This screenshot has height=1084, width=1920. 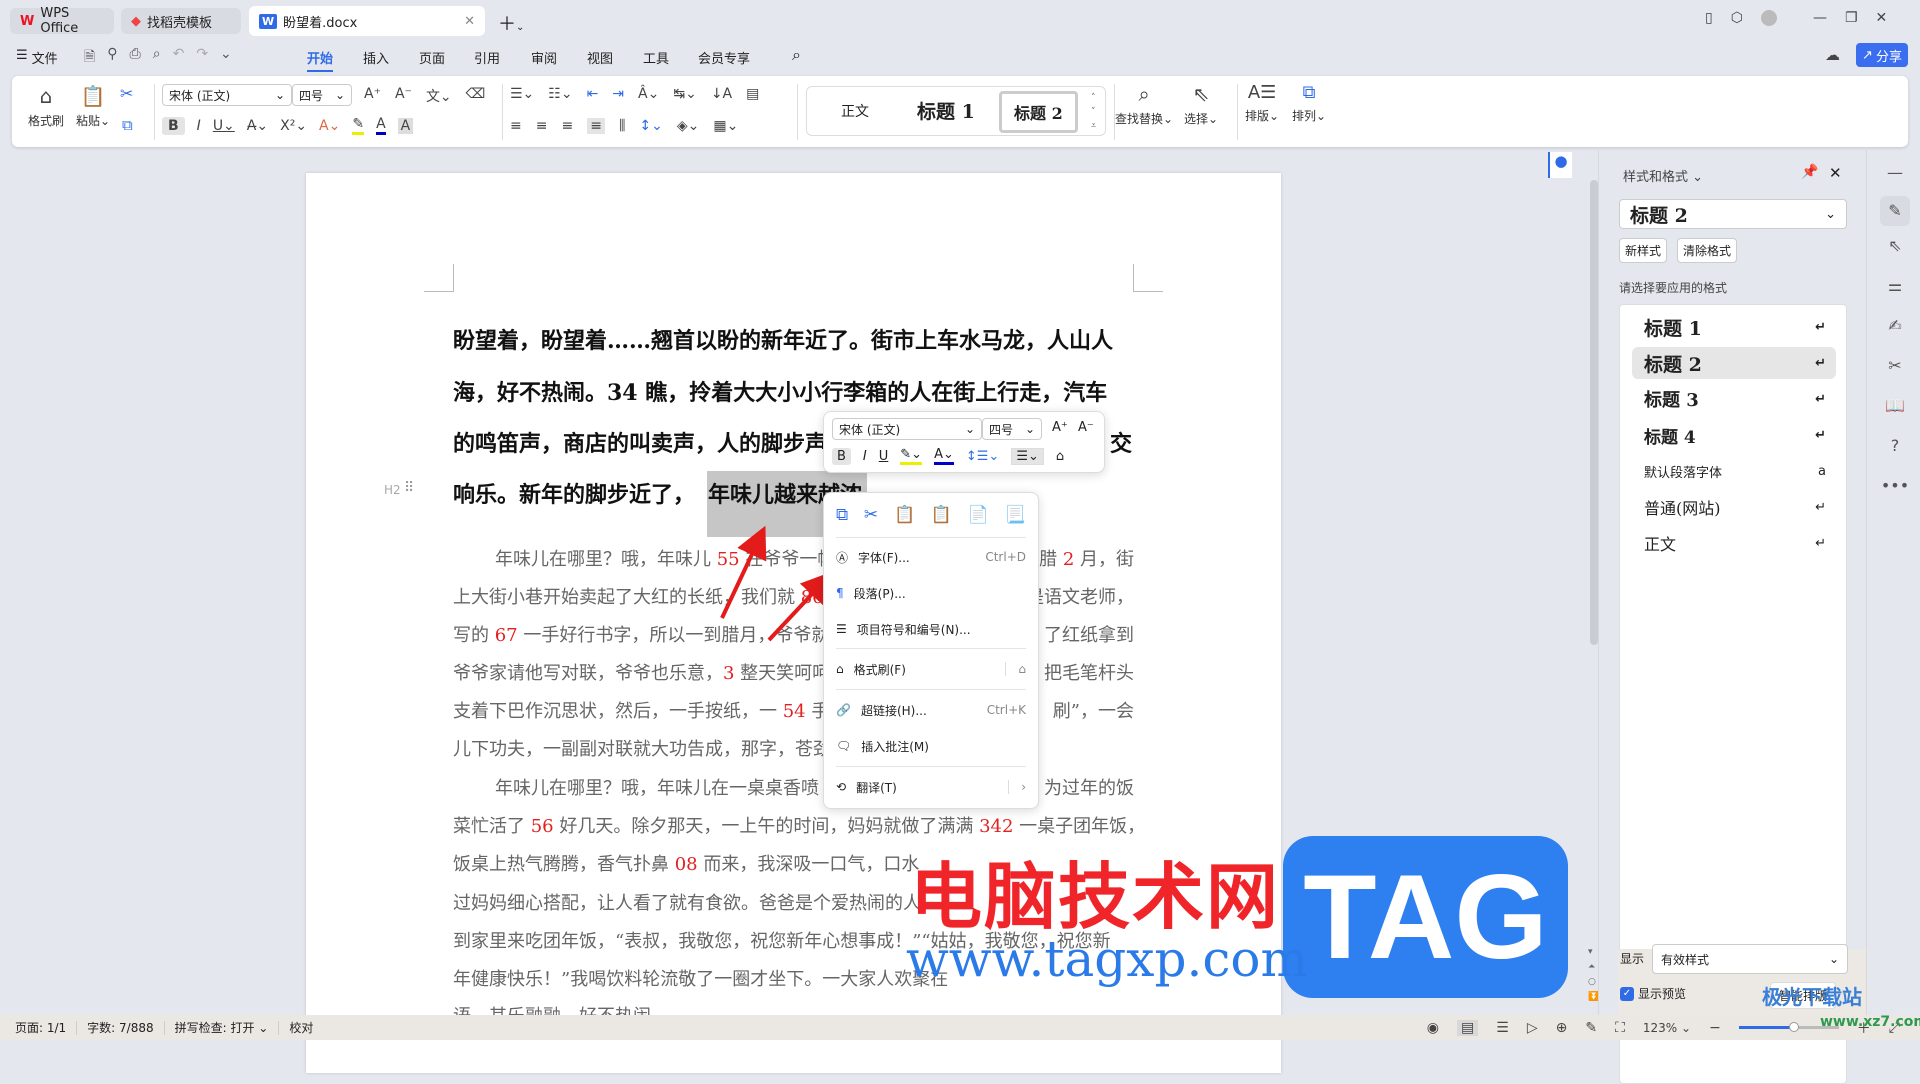 I want to click on book-search-icon: 📖, so click(x=1895, y=405).